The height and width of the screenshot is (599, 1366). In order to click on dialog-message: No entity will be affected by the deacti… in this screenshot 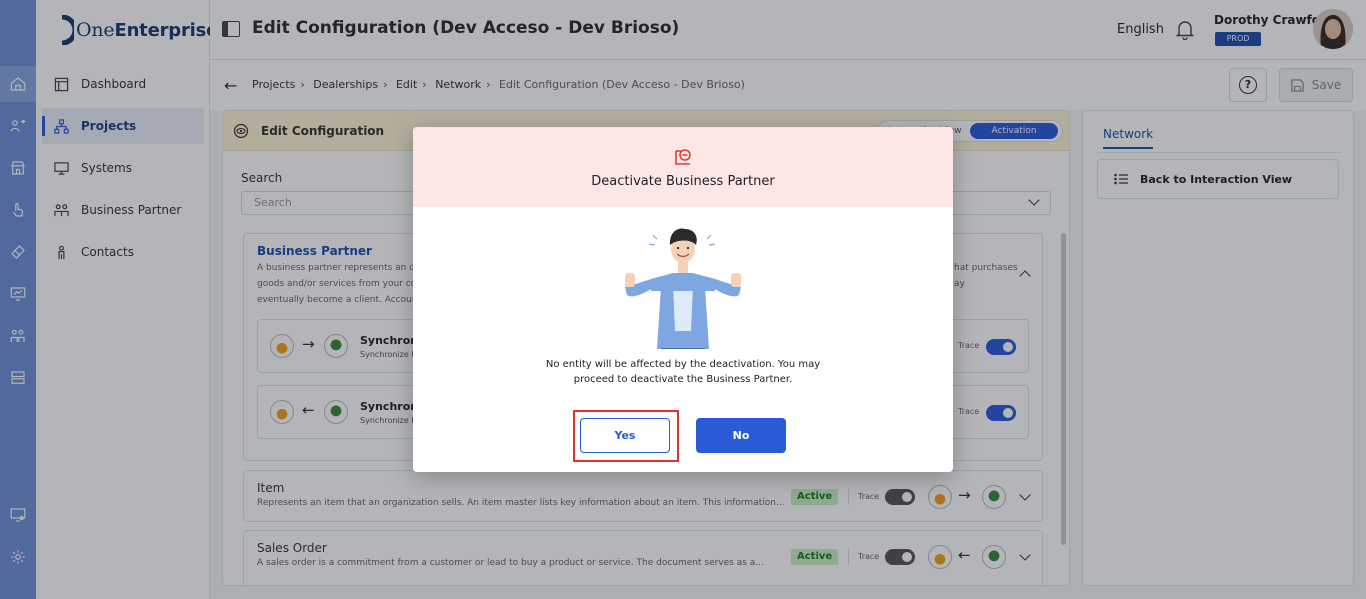, I will do `click(683, 372)`.